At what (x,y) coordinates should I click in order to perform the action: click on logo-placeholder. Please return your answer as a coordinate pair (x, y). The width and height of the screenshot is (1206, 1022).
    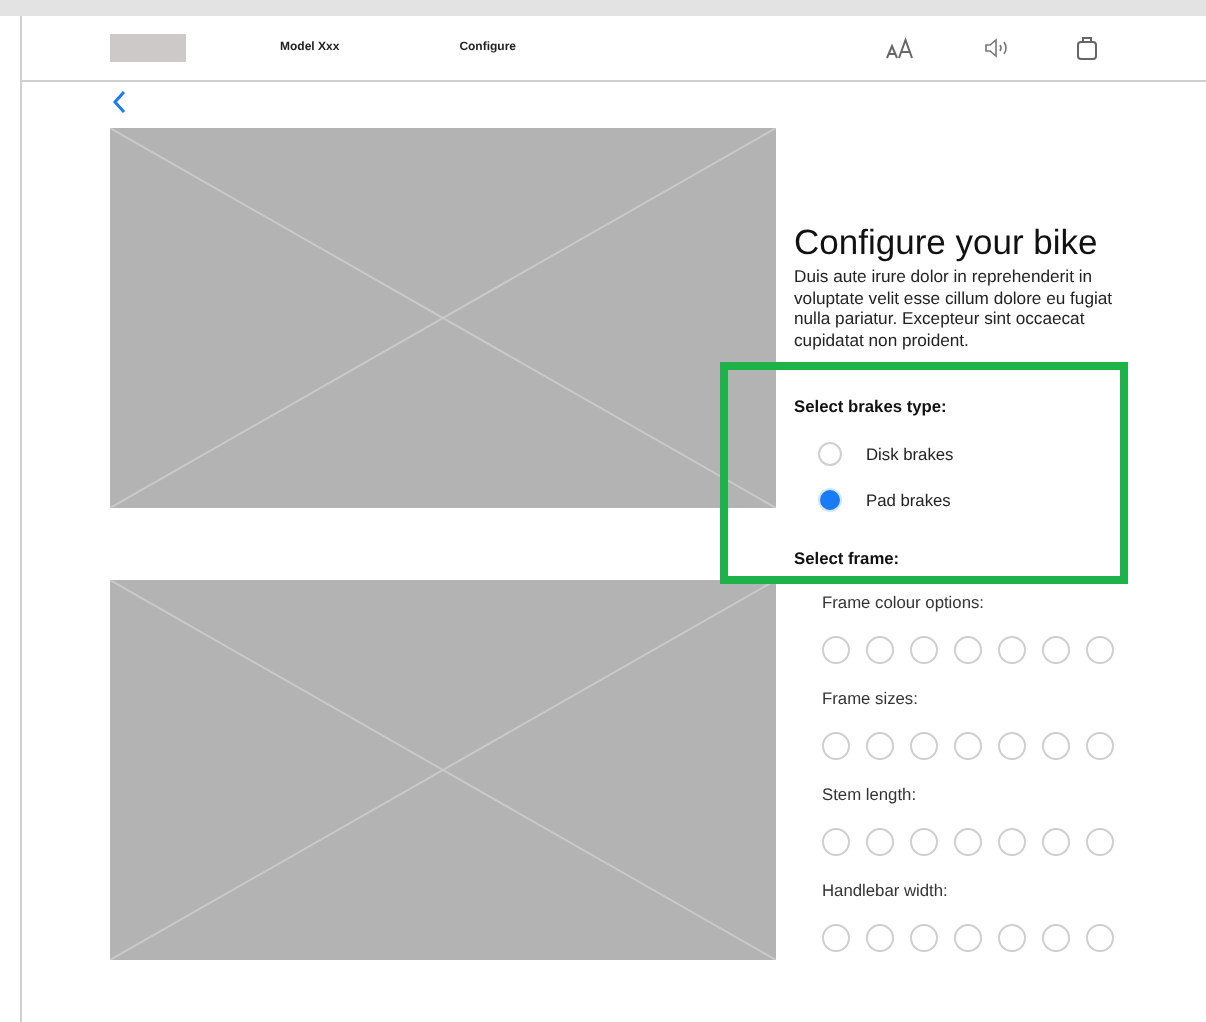
    Looking at the image, I should click on (148, 48).